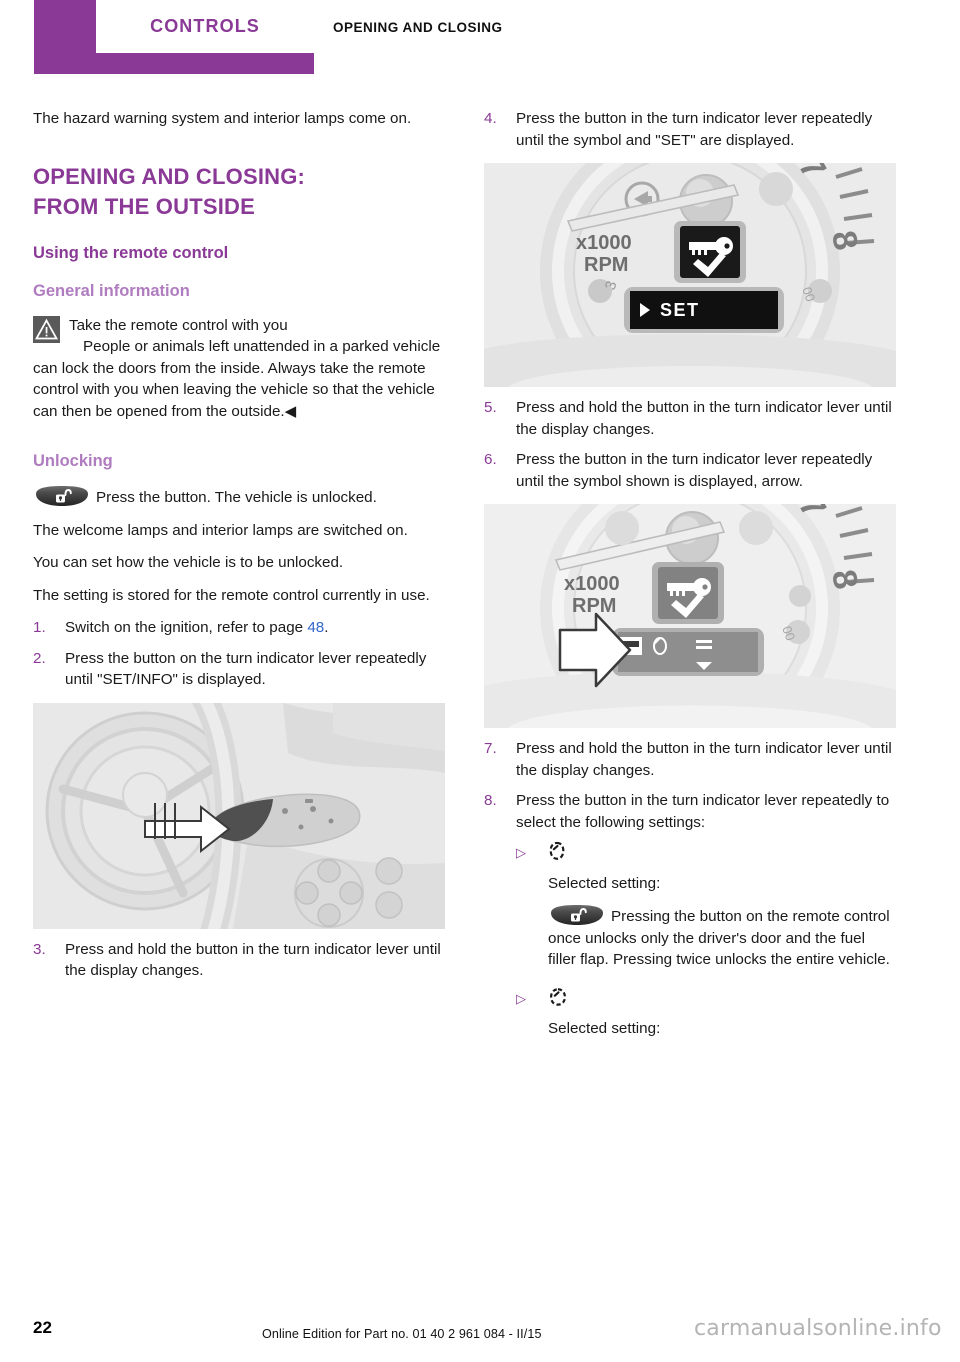 The height and width of the screenshot is (1362, 960). I want to click on selected-setting-label-1: Selected setting:, so click(604, 883).